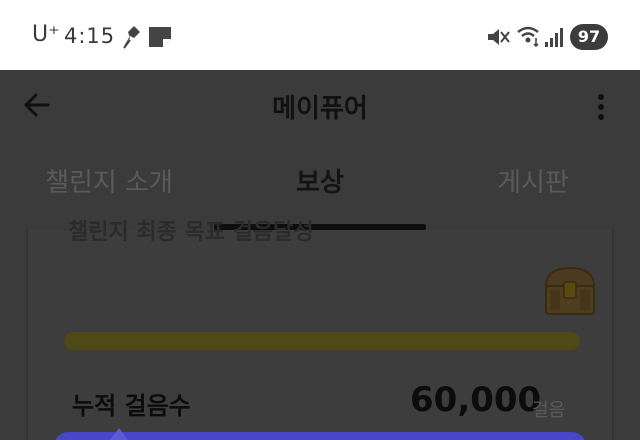 The width and height of the screenshot is (640, 440). I want to click on steps-unit: 걸음, so click(549, 410).